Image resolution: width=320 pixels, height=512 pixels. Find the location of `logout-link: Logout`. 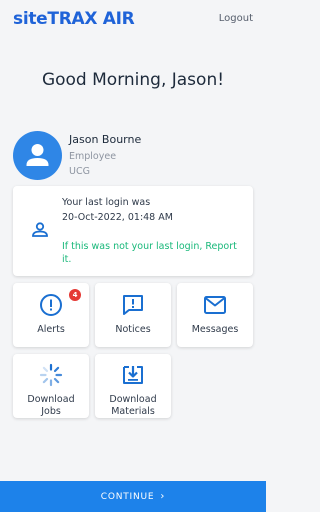

logout-link: Logout is located at coordinates (236, 18).